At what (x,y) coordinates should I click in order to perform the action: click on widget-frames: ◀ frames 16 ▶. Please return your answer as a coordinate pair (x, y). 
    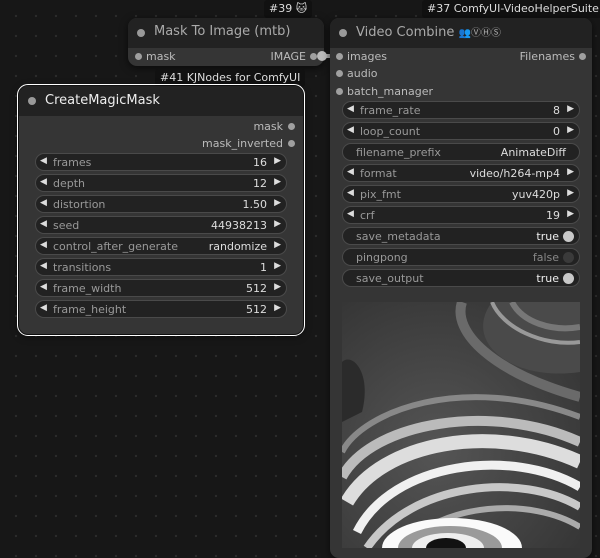
    Looking at the image, I should click on (161, 162).